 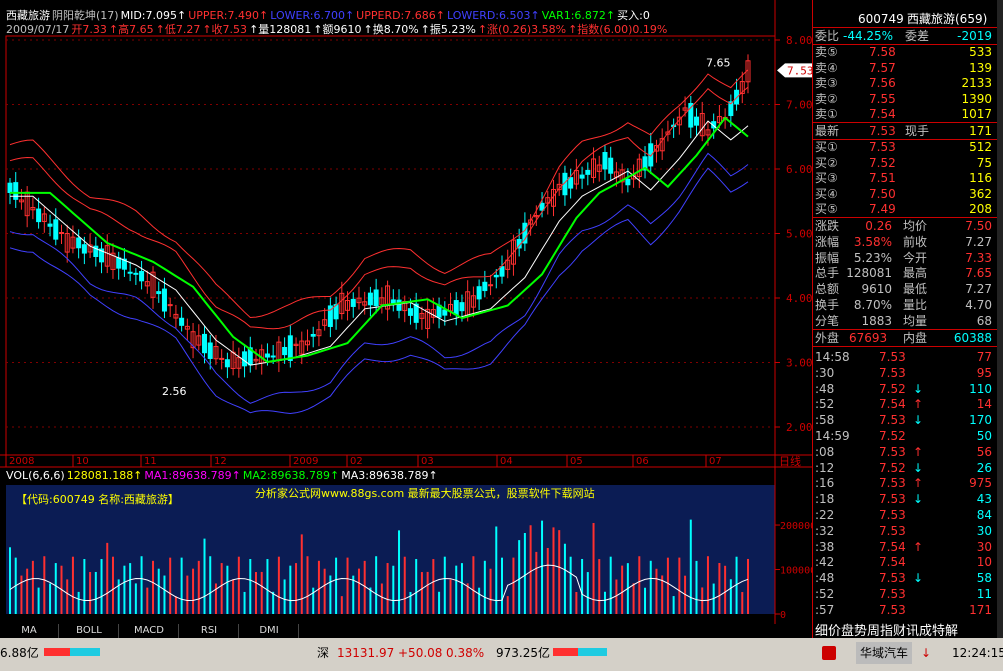 What do you see at coordinates (905, 289) in the screenshot?
I see `stat-row: 总额 9610 最低 7.27` at bounding box center [905, 289].